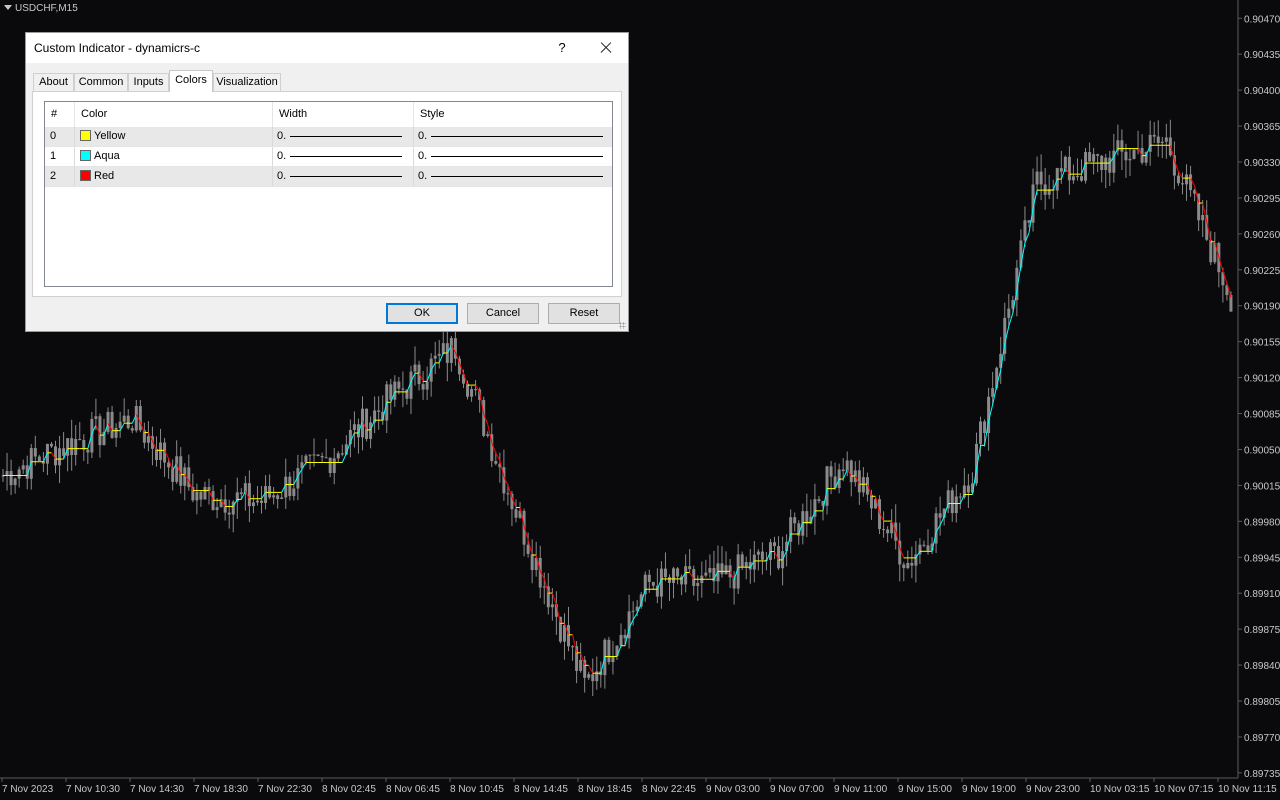 This screenshot has height=800, width=1280. What do you see at coordinates (1262, 415) in the screenshot?
I see `price-label: 0.90085` at bounding box center [1262, 415].